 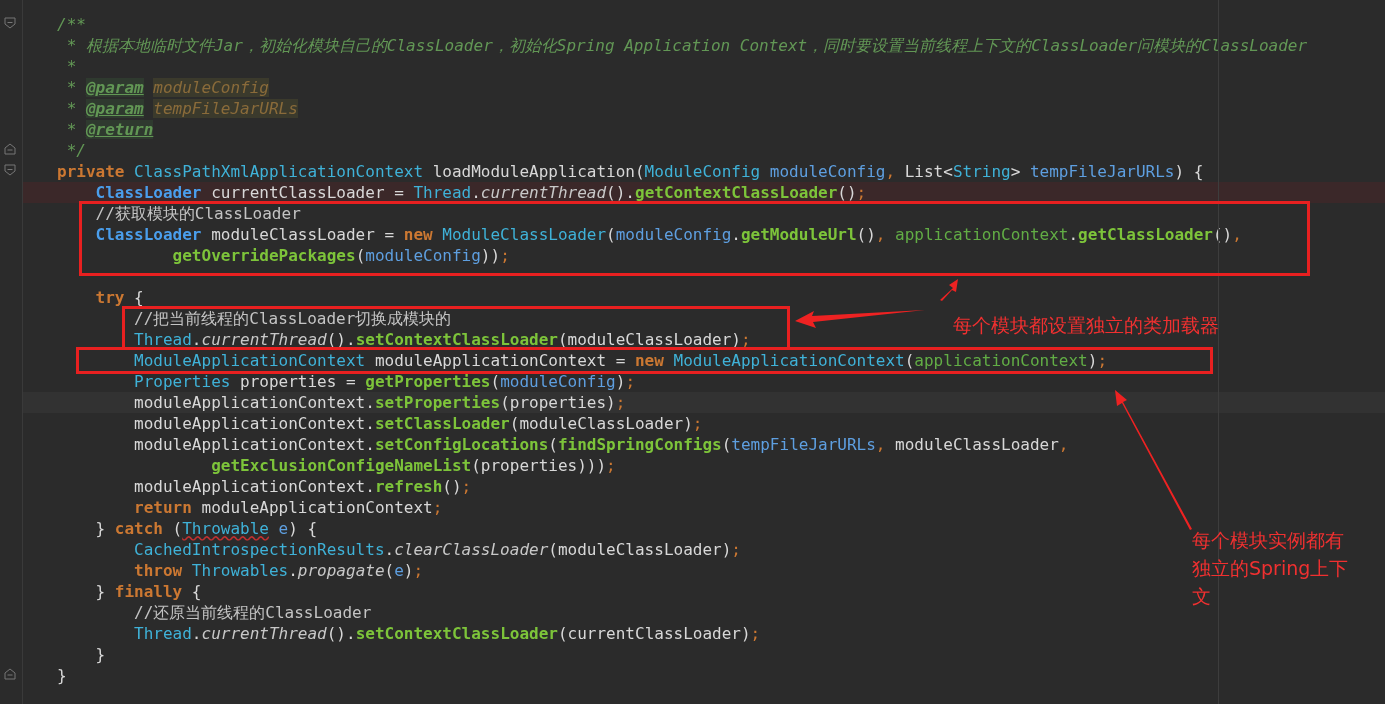 I want to click on arrow, so click(x=949, y=290).